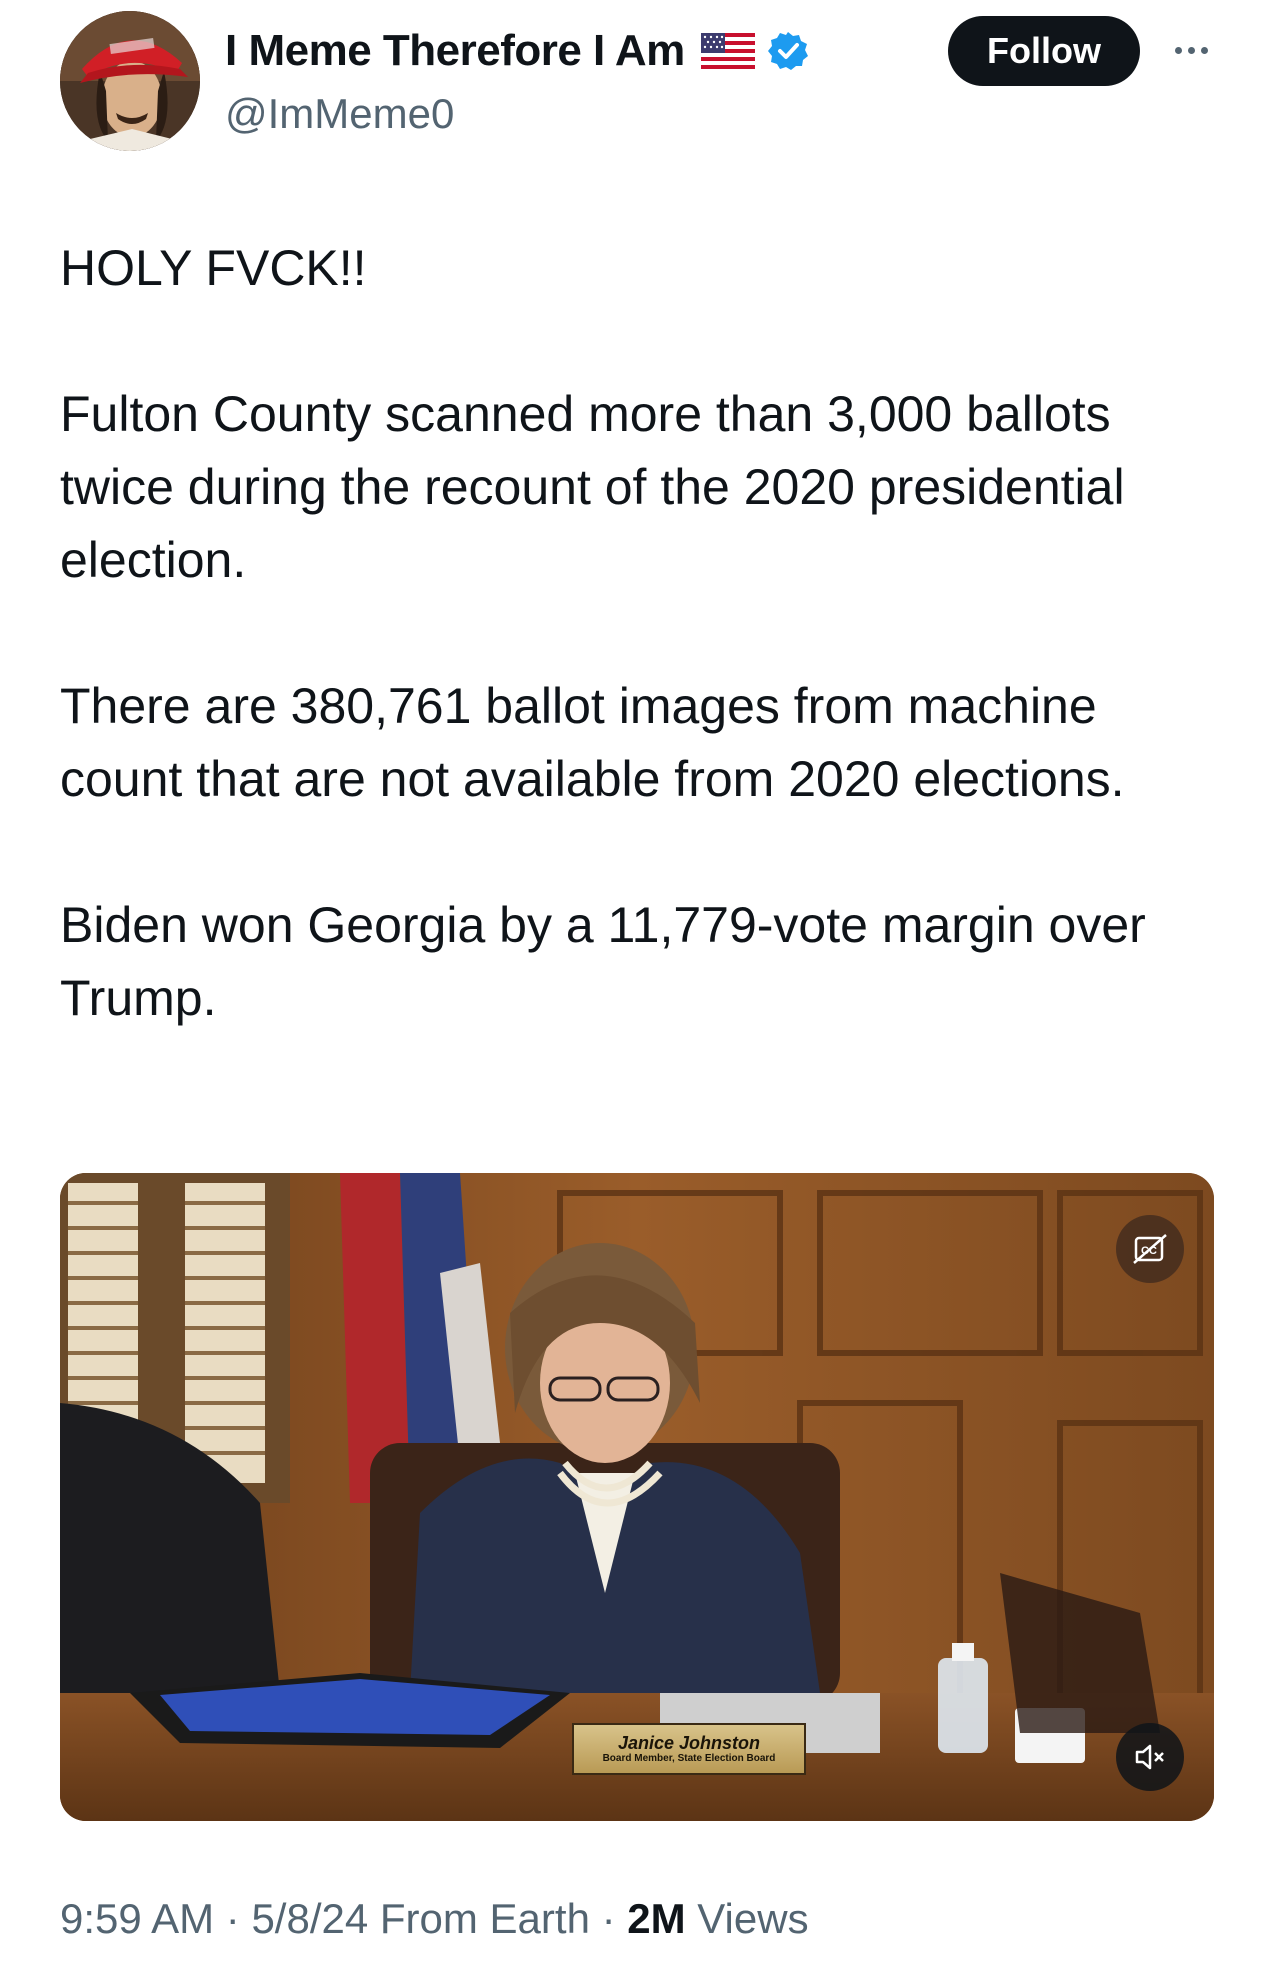 The image size is (1284, 1979). What do you see at coordinates (753, 1918) in the screenshot?
I see `views-label: Views` at bounding box center [753, 1918].